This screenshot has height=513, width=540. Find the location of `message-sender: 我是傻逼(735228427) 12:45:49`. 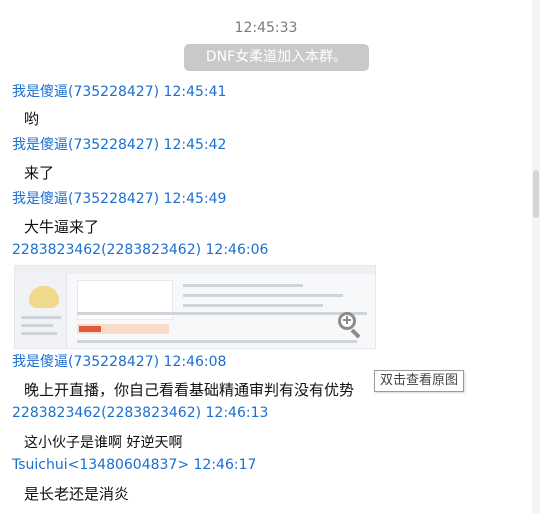

message-sender: 我是傻逼(735228427) 12:45:49 is located at coordinates (119, 198).